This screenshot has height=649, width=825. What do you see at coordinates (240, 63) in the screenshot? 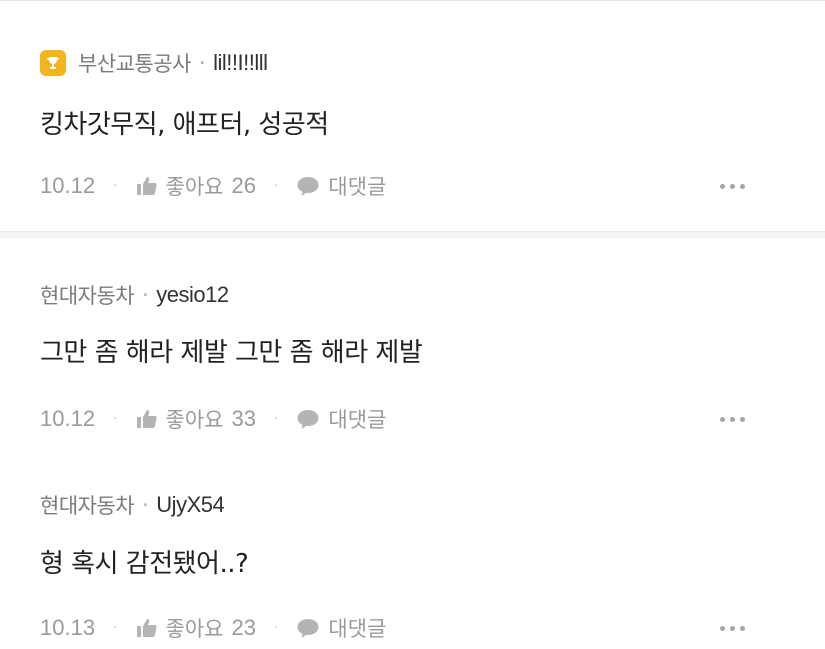
I see `username: lil!!I!!lll` at bounding box center [240, 63].